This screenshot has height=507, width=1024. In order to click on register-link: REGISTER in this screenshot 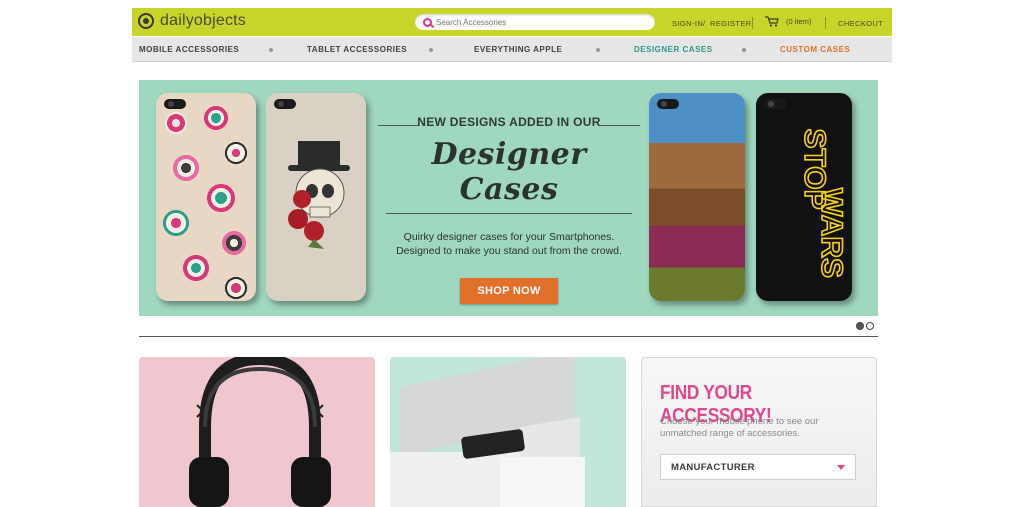, I will do `click(731, 23)`.